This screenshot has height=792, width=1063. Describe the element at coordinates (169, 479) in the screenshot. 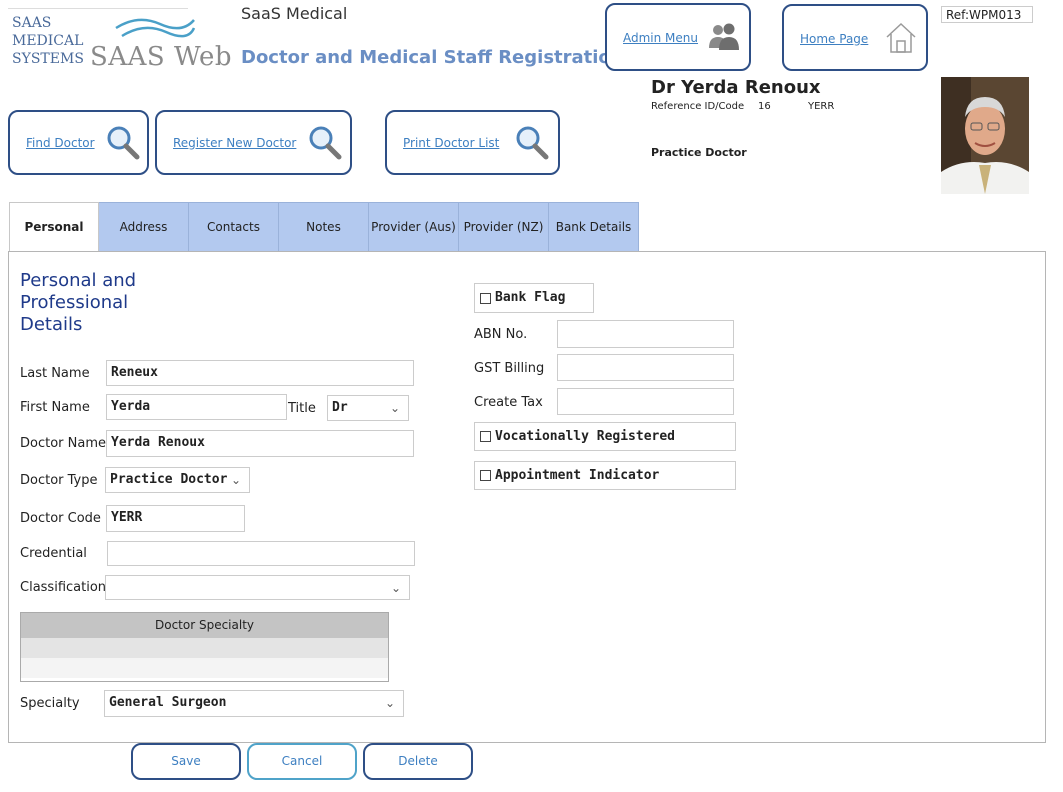

I see `doctor-type-value: Practice Doctor` at that location.